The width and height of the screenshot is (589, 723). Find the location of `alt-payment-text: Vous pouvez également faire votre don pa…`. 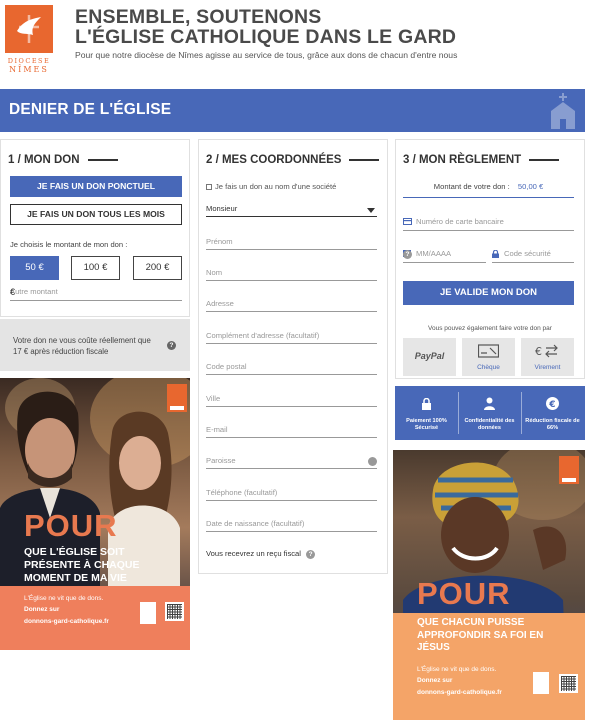

alt-payment-text: Vous pouvez également faire votre don pa… is located at coordinates (490, 328).